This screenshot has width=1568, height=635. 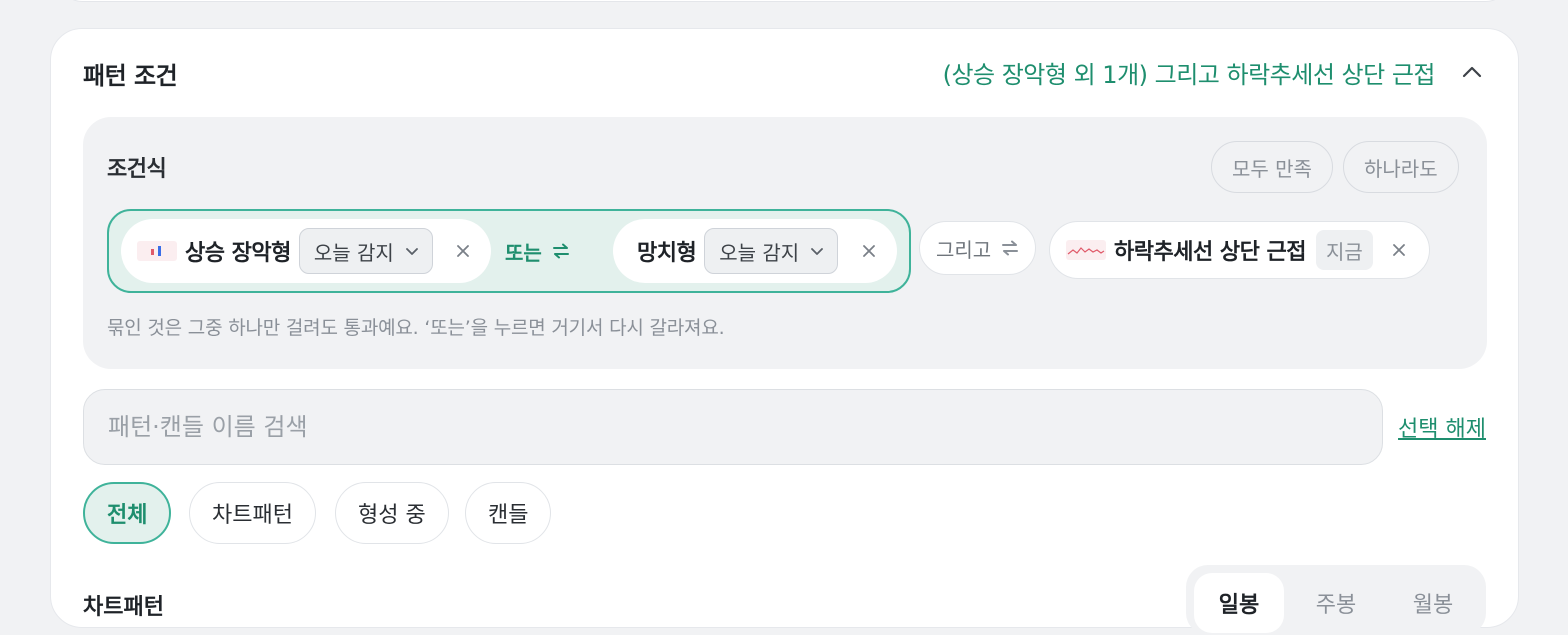 I want to click on period-monthly: 월봉, so click(x=1433, y=603).